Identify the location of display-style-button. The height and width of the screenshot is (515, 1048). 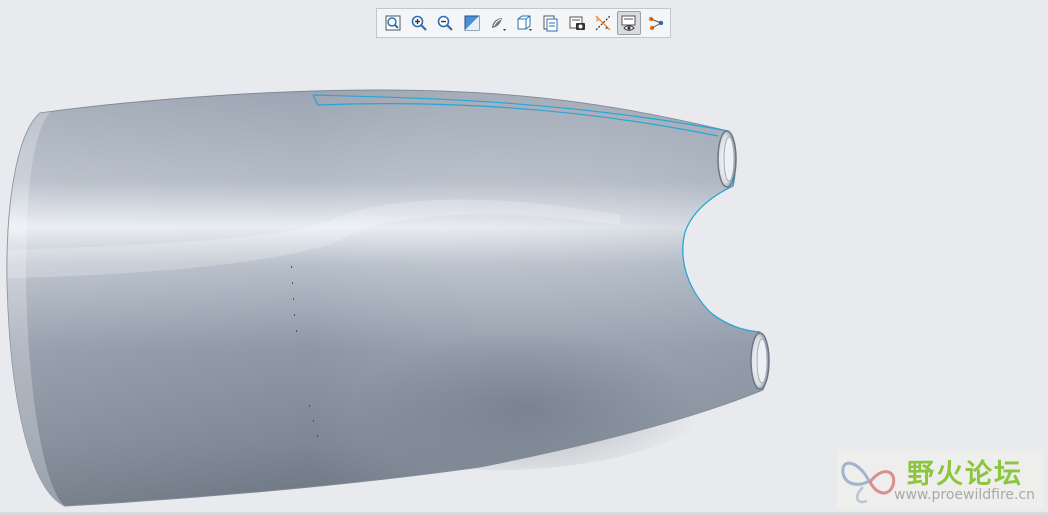
(498, 23).